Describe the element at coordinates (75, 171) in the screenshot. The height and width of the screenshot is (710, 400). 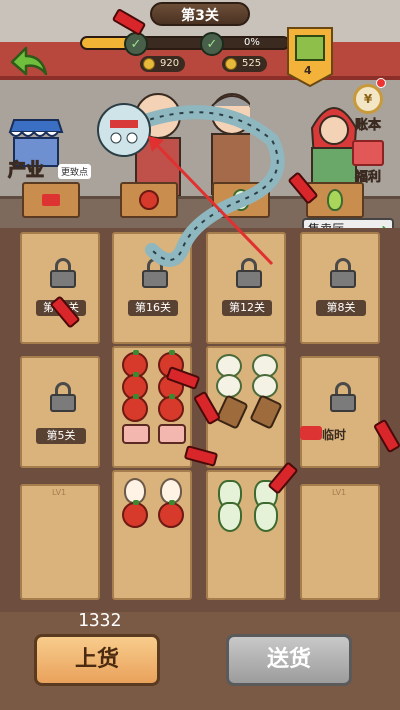
I see `industry-note: 更致点` at that location.